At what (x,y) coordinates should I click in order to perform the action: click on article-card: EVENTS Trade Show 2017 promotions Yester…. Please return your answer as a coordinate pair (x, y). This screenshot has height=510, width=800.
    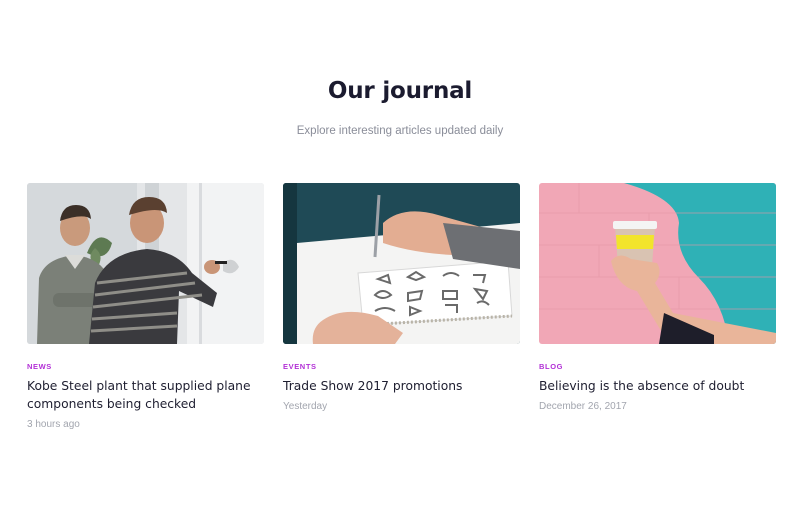
    Looking at the image, I should click on (401, 306).